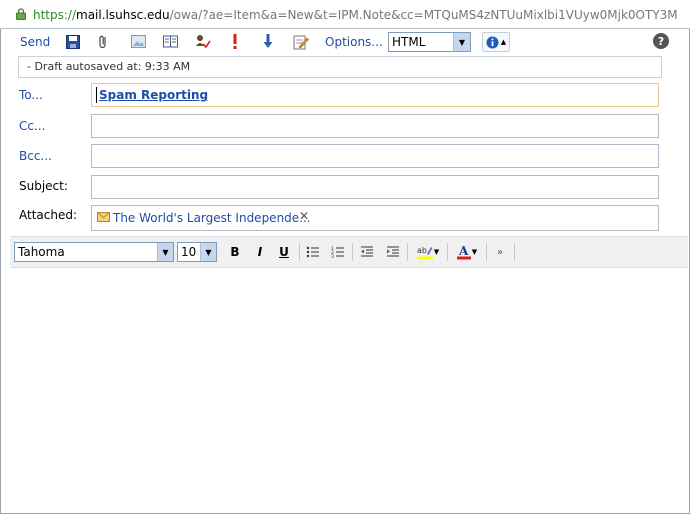 The height and width of the screenshot is (514, 690). What do you see at coordinates (103, 42) in the screenshot?
I see `attach-file-icon` at bounding box center [103, 42].